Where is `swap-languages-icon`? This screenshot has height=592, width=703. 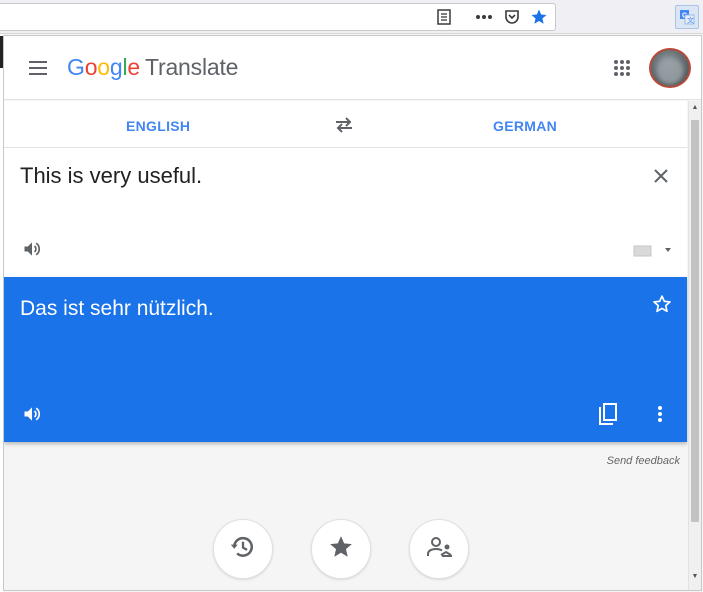 swap-languages-icon is located at coordinates (344, 125).